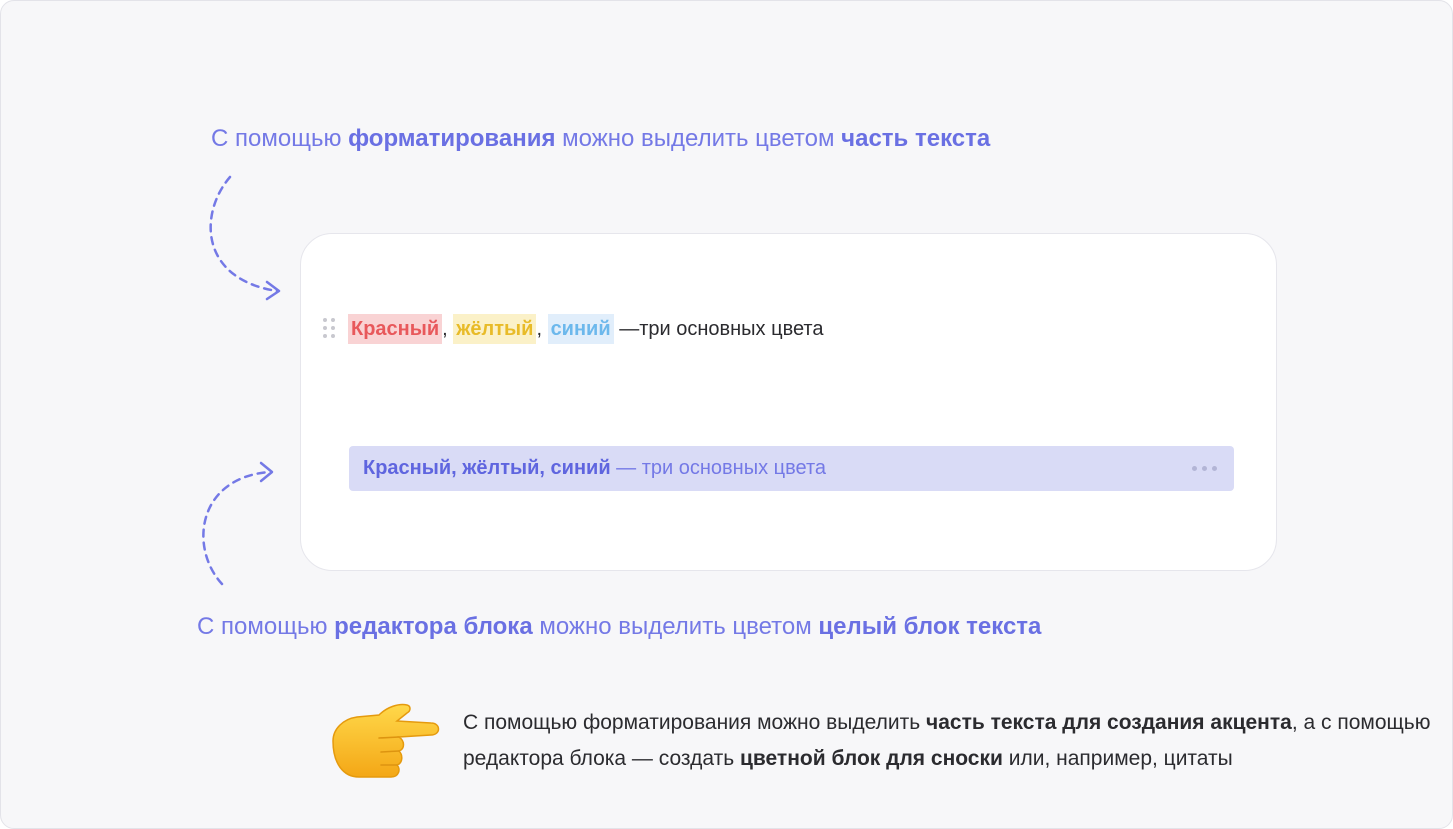 Image resolution: width=1453 pixels, height=829 pixels. I want to click on more-dots-icon, so click(1205, 469).